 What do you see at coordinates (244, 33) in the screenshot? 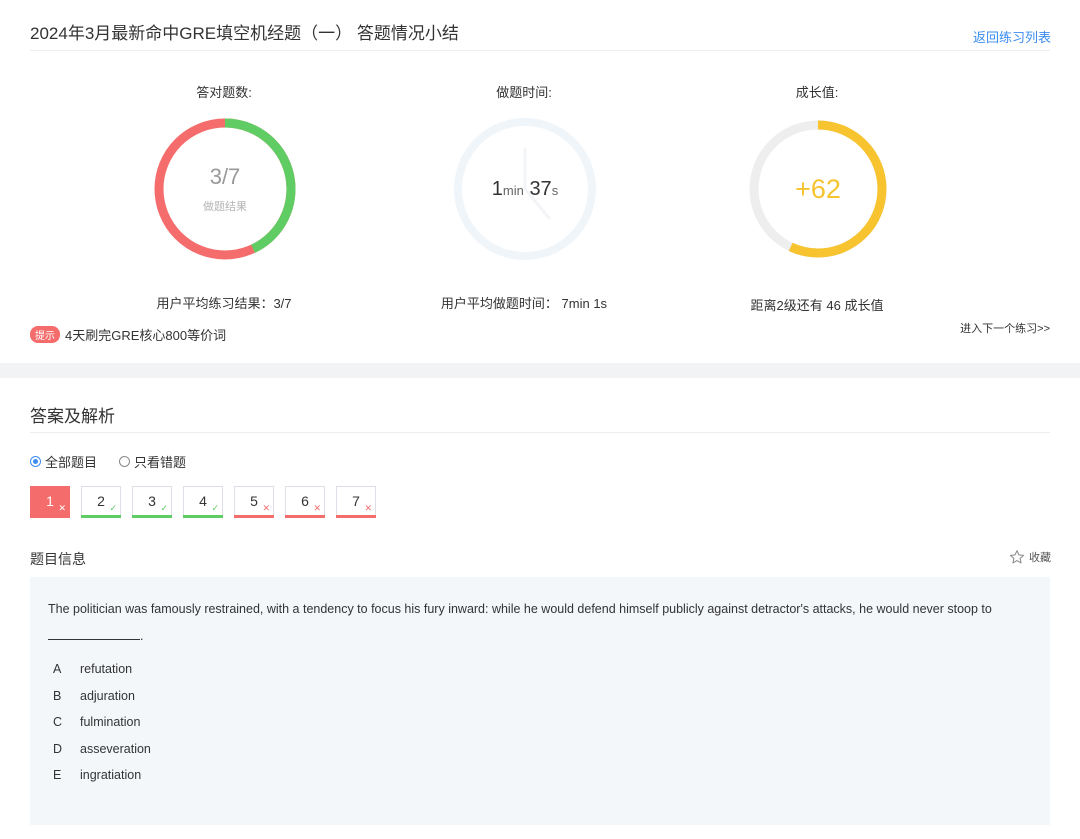
I see `page-title: 2024年3月最新命中GRE填空机经题（一） 答题情况小结` at bounding box center [244, 33].